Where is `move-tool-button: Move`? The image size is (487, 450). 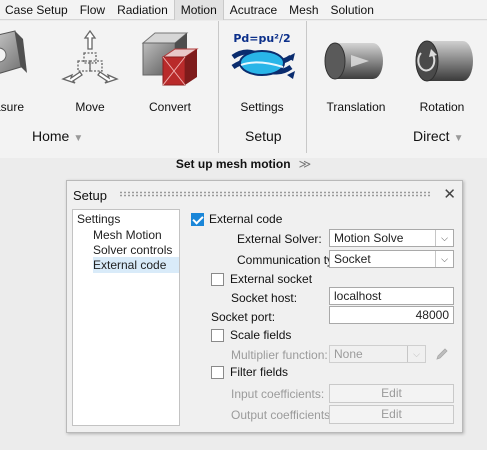
move-tool-button: Move is located at coordinates (90, 73).